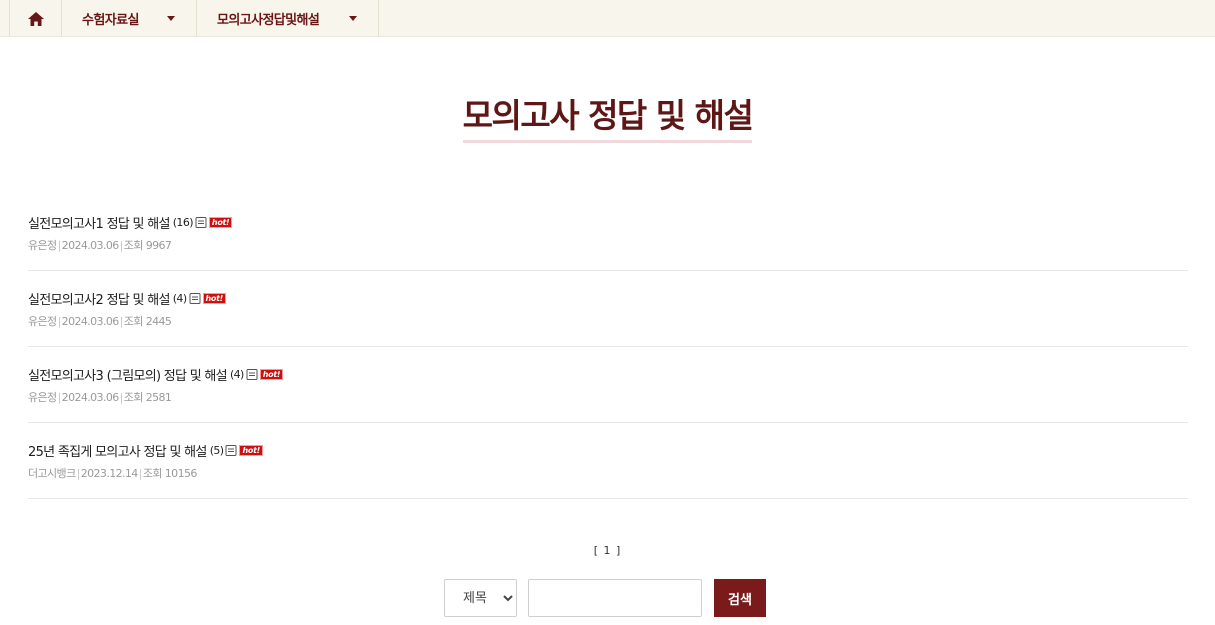  I want to click on post-link: 실전모의고사1 정답 및 해설 (16) hot!, so click(130, 222).